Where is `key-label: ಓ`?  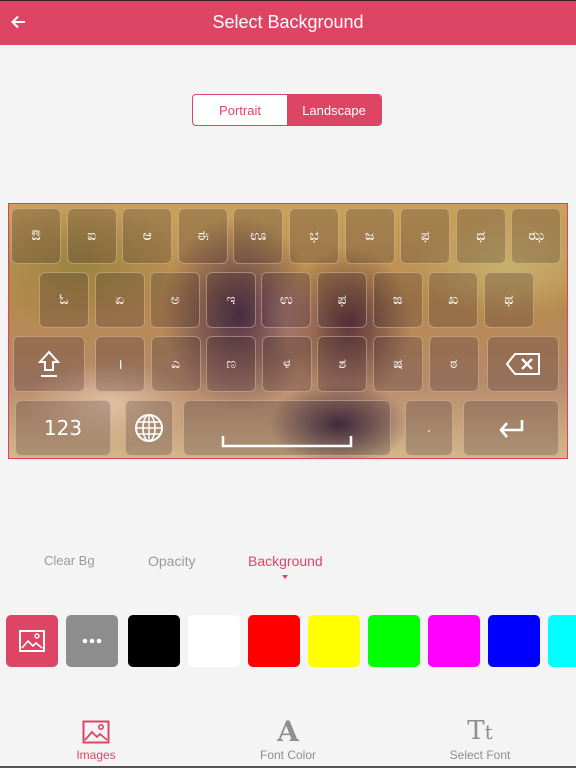
key-label: ಓ is located at coordinates (64, 300).